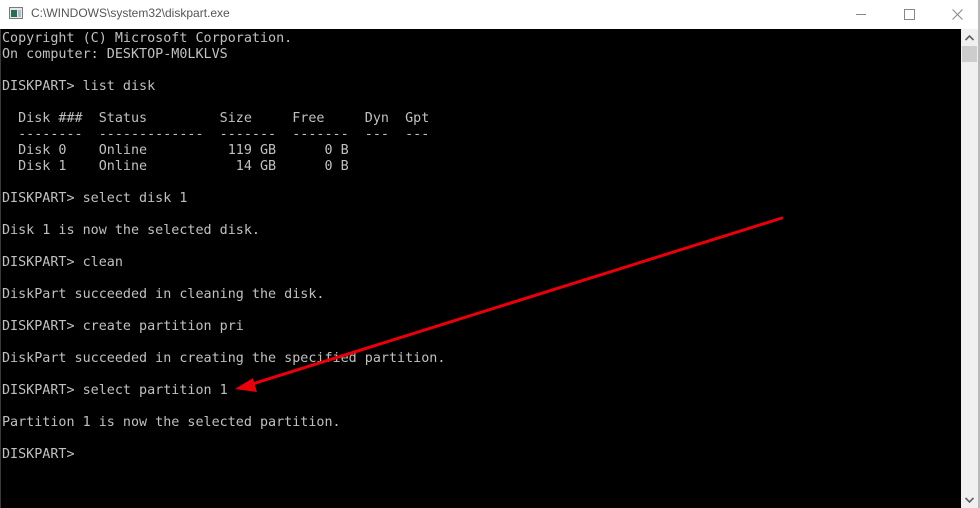 This screenshot has width=980, height=508. I want to click on minimize-icon, so click(861, 14).